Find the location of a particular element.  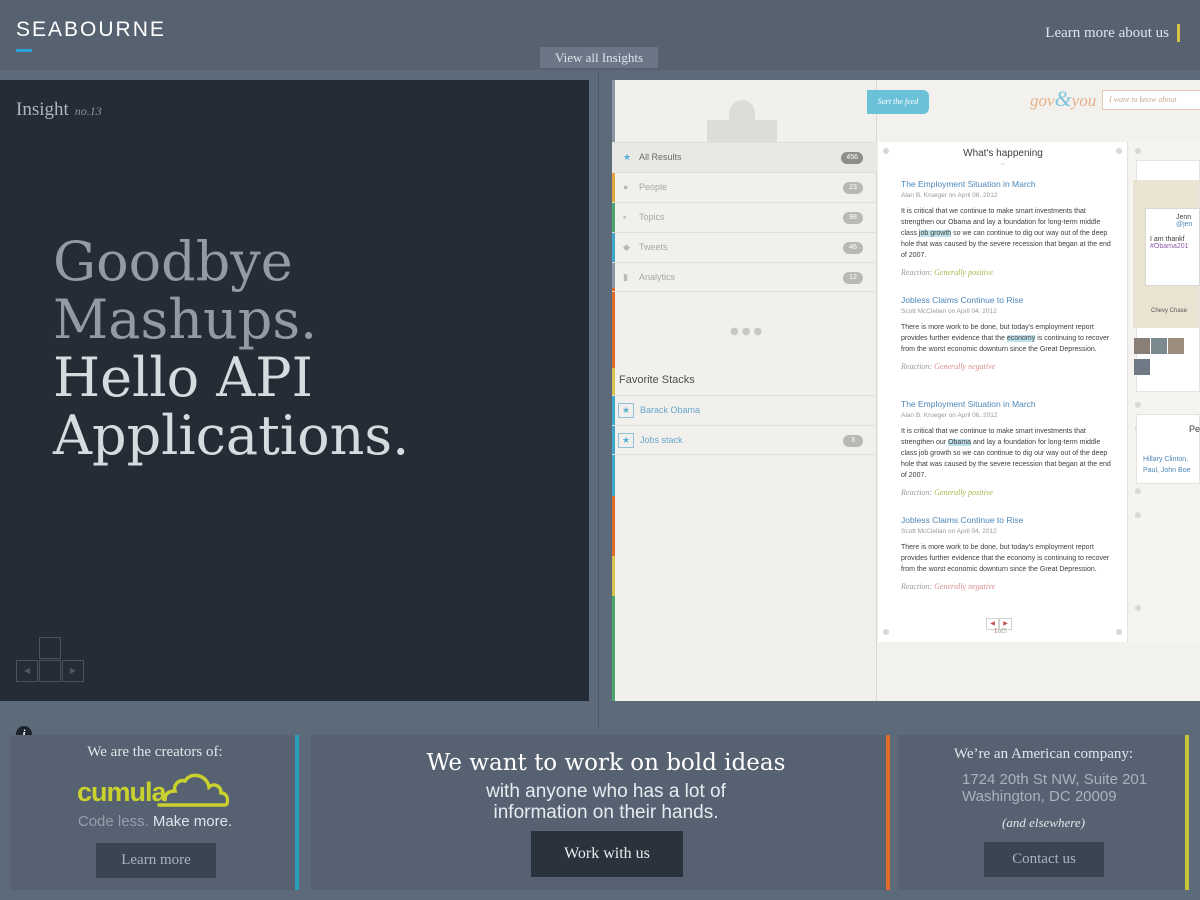

arrow-left-key: ◀ is located at coordinates (27, 671).